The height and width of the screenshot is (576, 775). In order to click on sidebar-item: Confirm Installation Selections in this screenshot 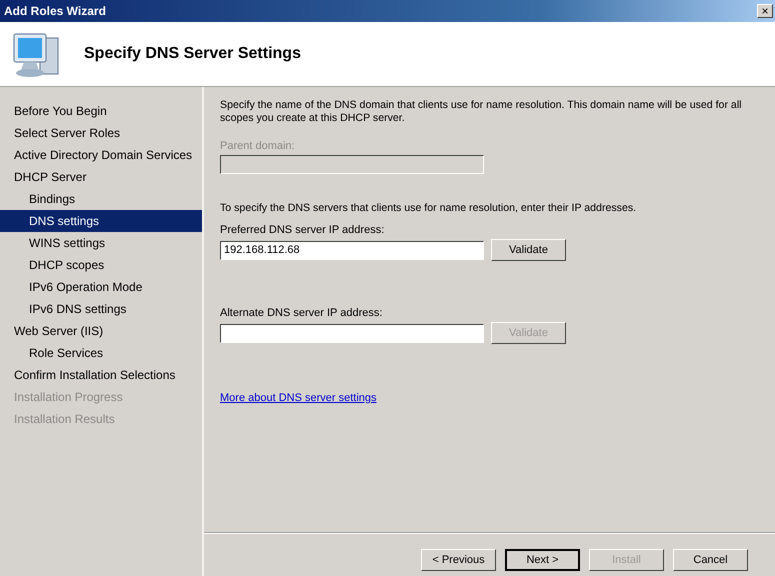, I will do `click(101, 375)`.